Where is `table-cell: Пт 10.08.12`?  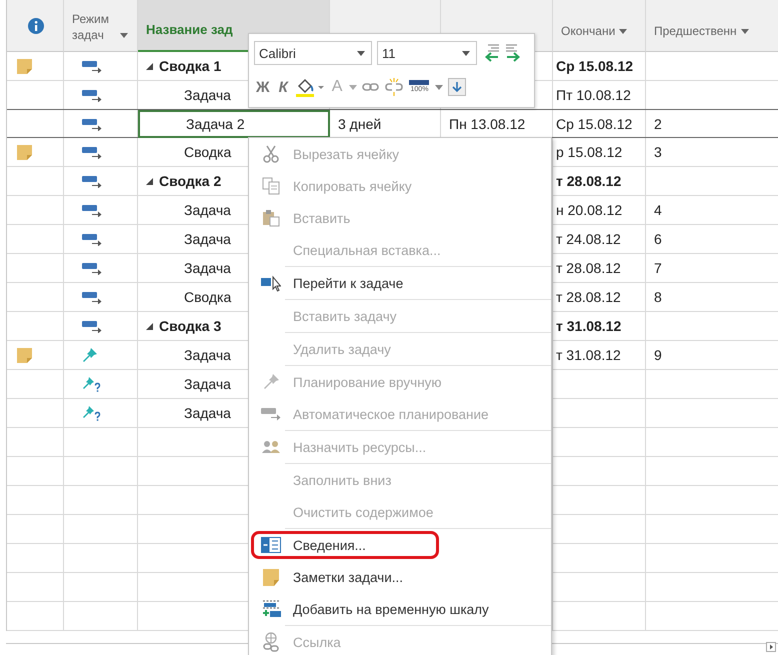 table-cell: Пт 10.08.12 is located at coordinates (593, 95).